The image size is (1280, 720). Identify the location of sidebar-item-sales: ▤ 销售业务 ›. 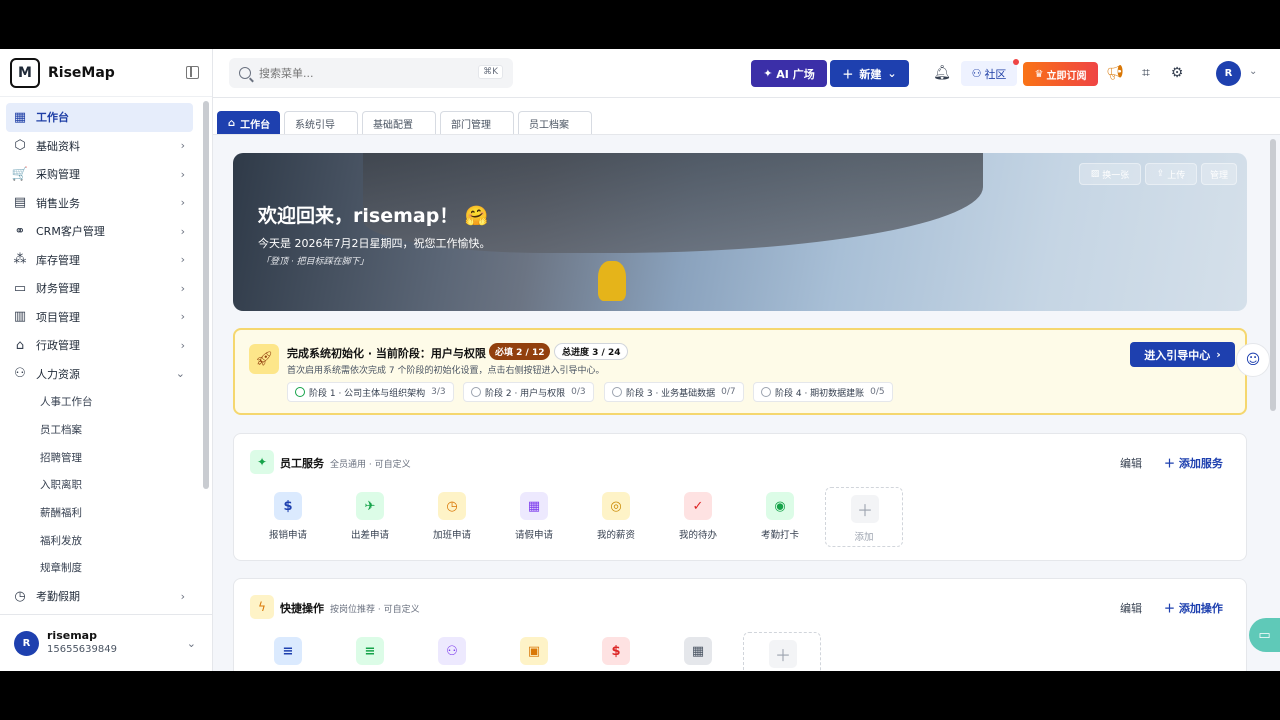
(99, 203).